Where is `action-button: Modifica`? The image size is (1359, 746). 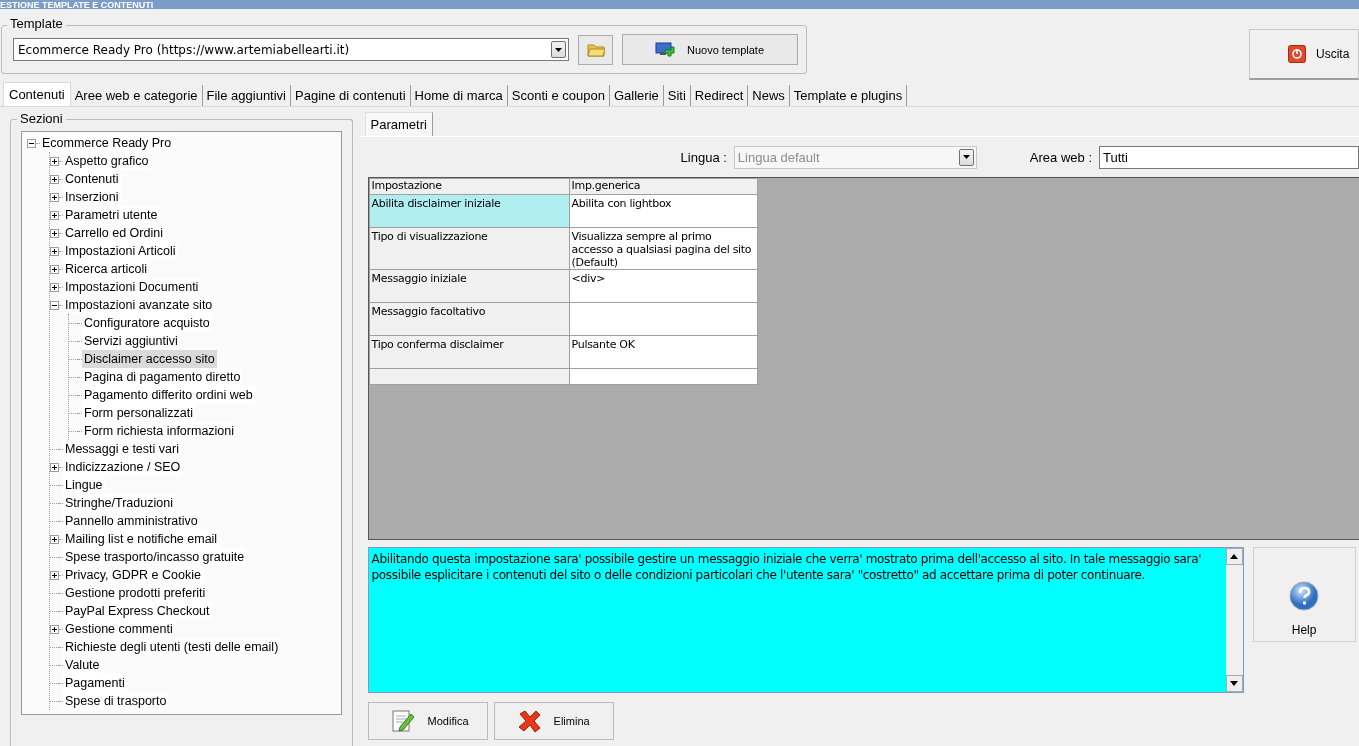 action-button: Modifica is located at coordinates (427, 721).